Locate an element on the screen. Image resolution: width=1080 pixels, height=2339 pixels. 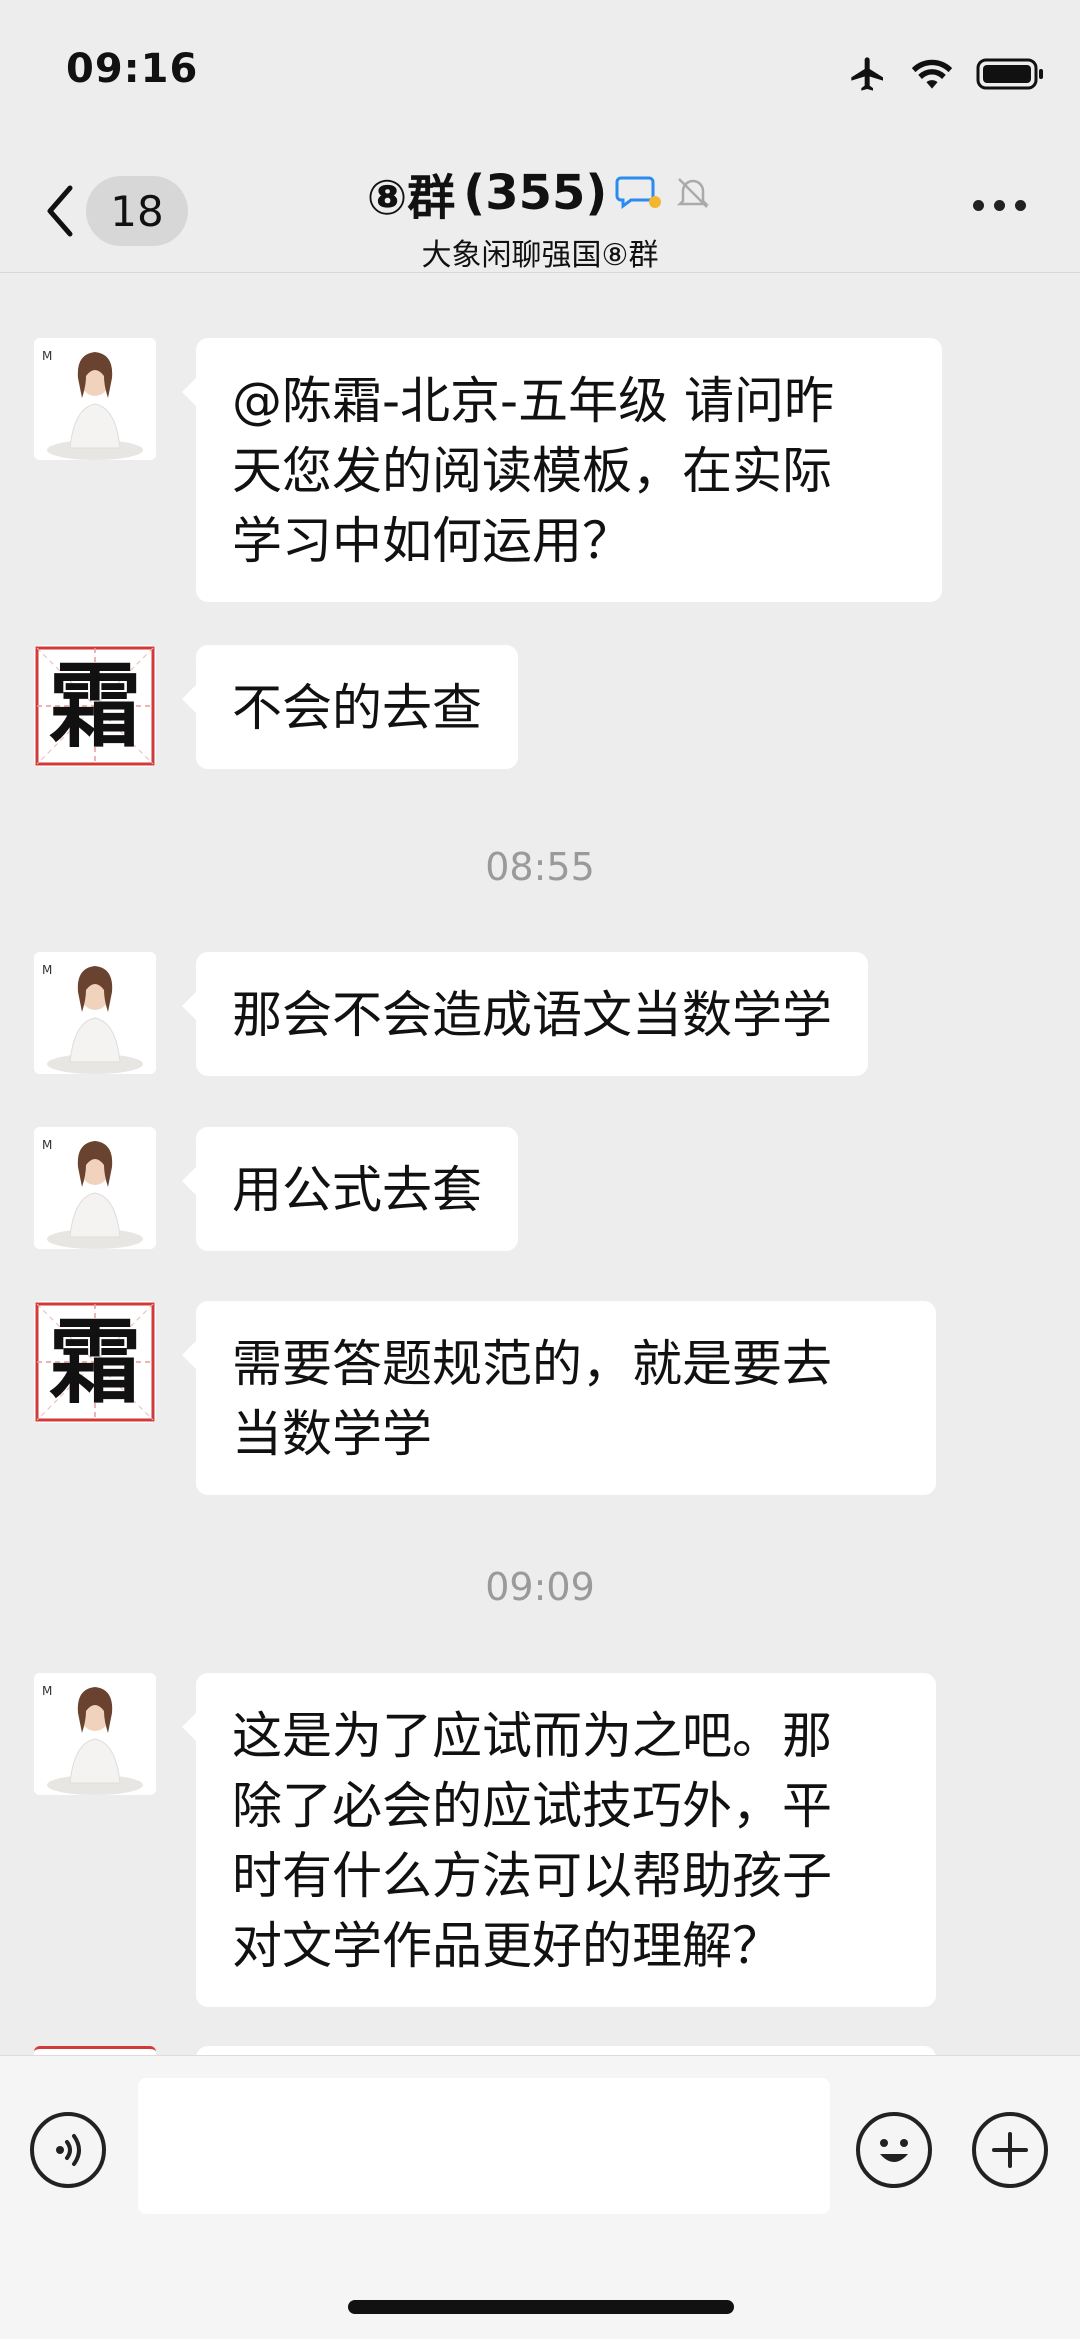
chat-title-area: ⑧群 (355) 大象闲聊强国⑧群 is located at coordinates (540, 216).